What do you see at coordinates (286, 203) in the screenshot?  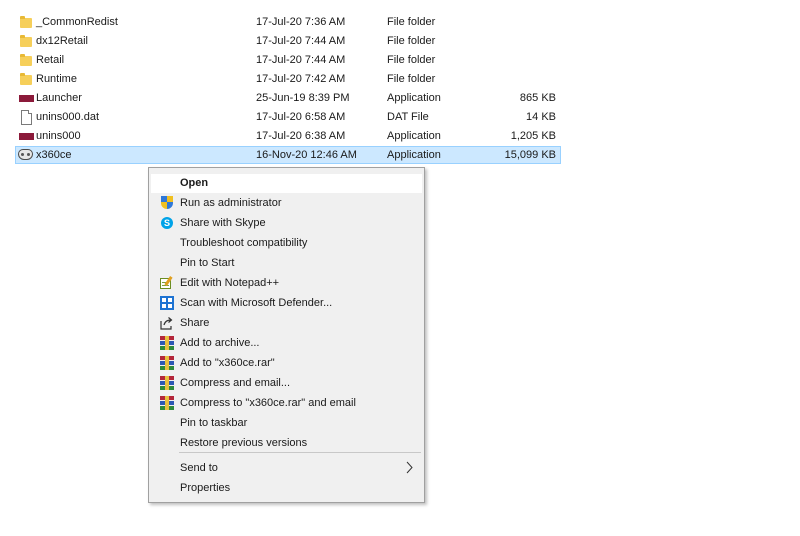 I see `menu-item-run-as-administrator: Run as administrator` at bounding box center [286, 203].